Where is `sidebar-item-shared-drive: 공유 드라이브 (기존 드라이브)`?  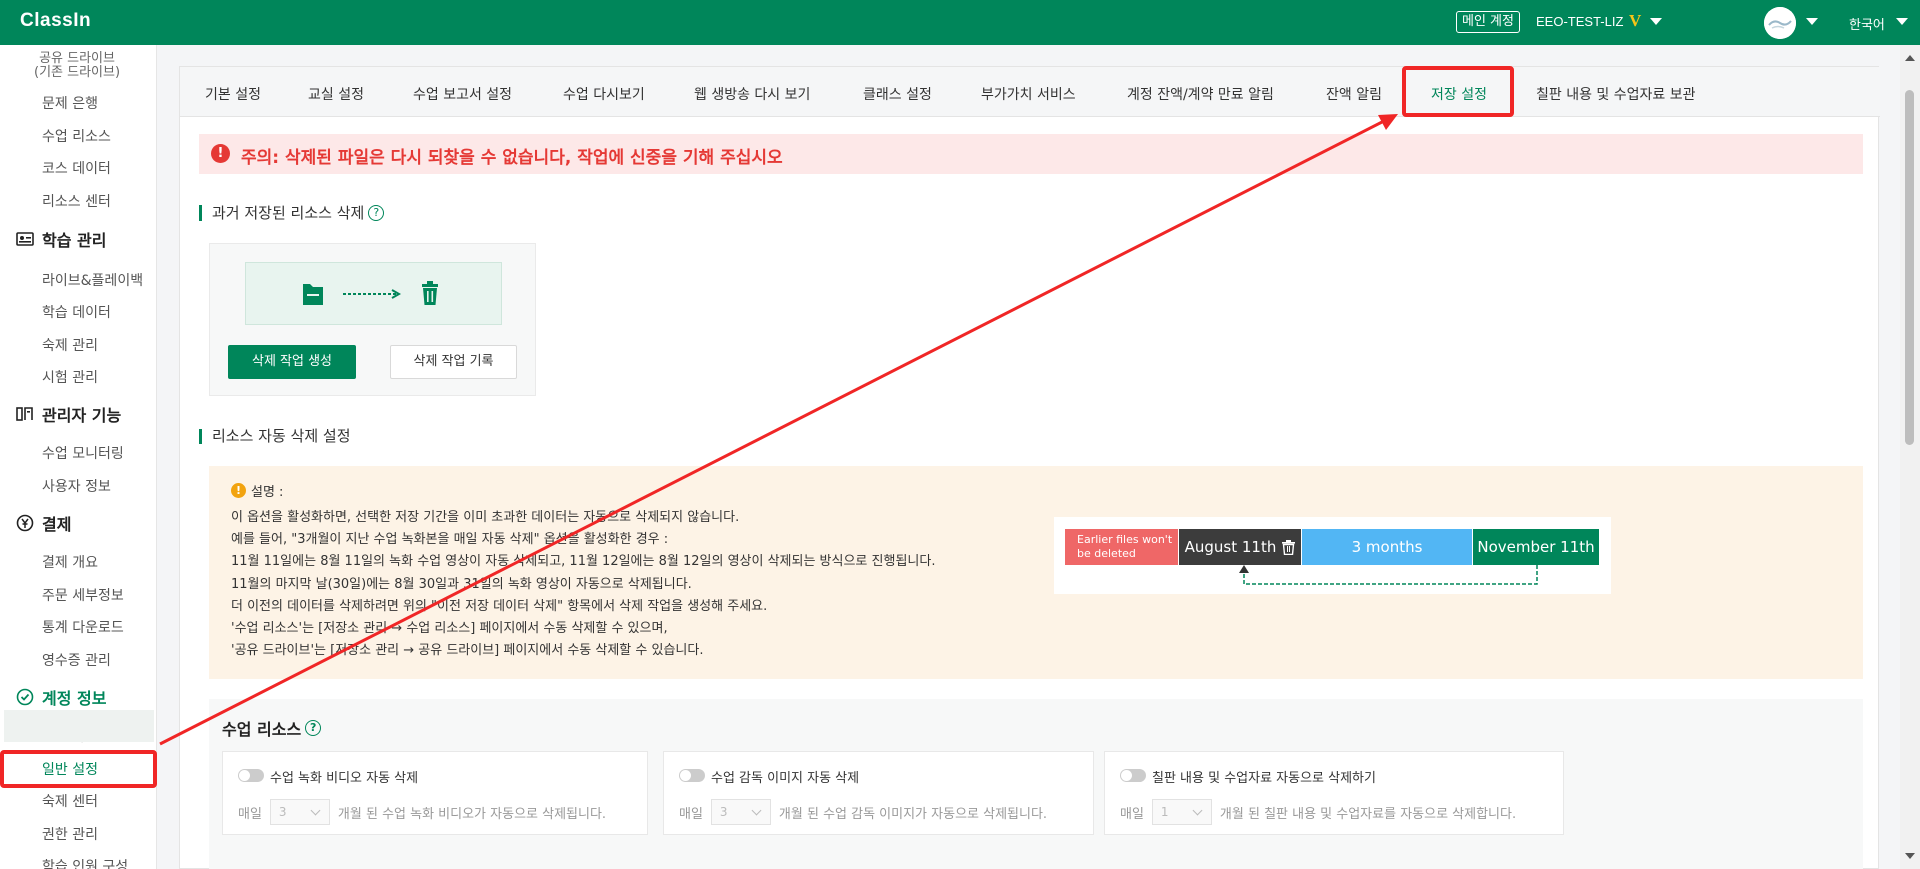 sidebar-item-shared-drive: 공유 드라이브 (기존 드라이브) is located at coordinates (77, 66).